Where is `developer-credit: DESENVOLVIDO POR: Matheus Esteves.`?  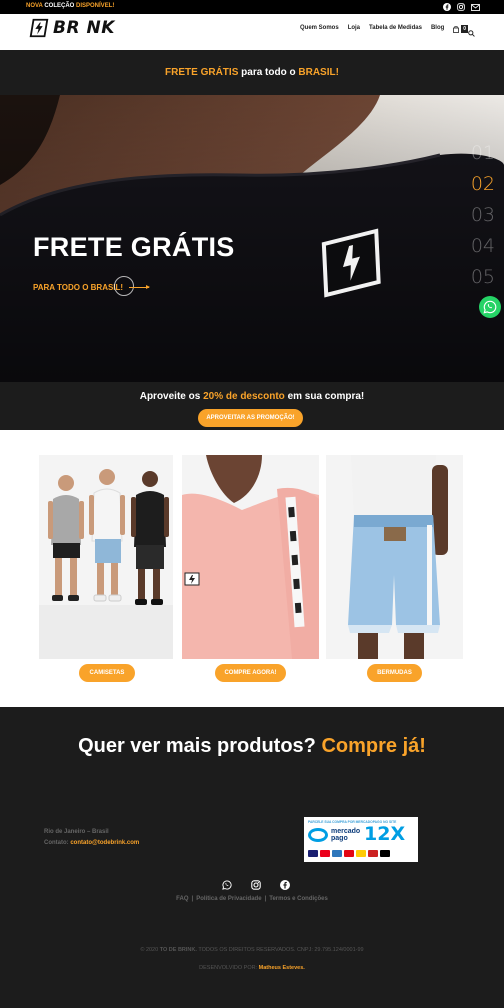 developer-credit: DESENVOLVIDO POR: Matheus Esteves. is located at coordinates (252, 968).